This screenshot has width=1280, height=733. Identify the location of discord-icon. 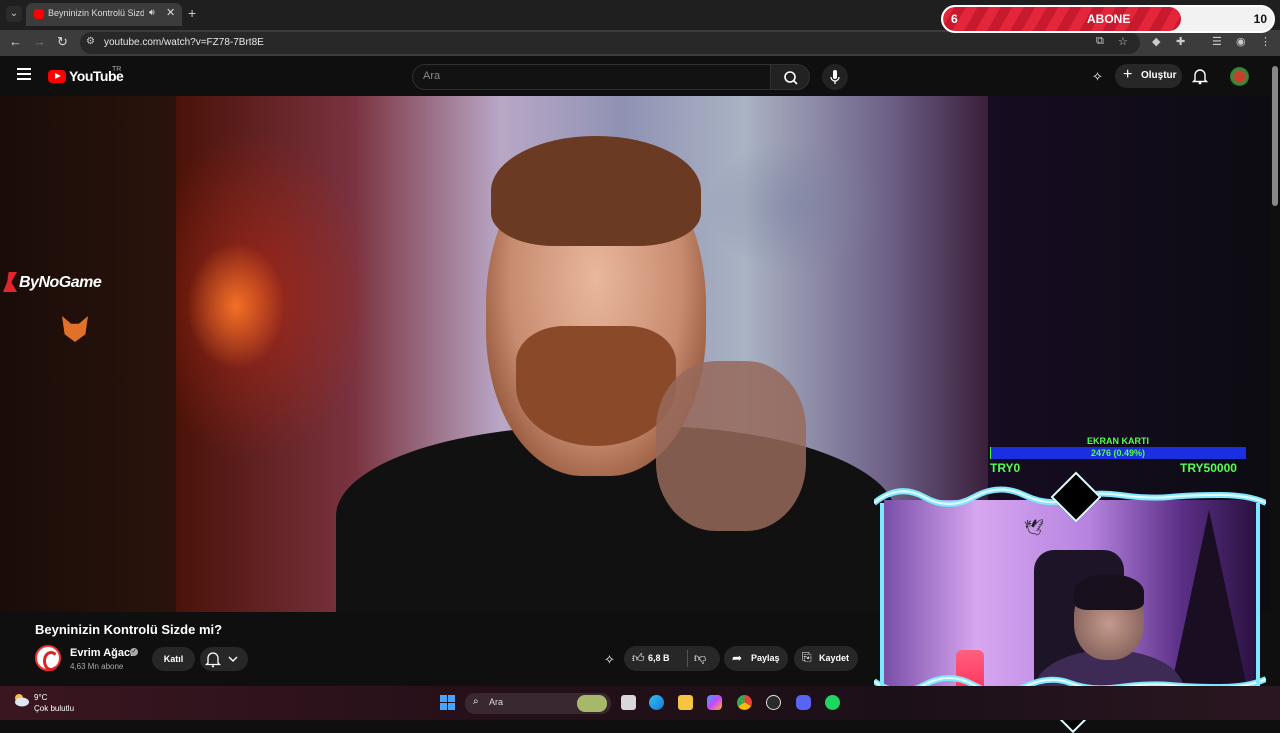
(803, 702).